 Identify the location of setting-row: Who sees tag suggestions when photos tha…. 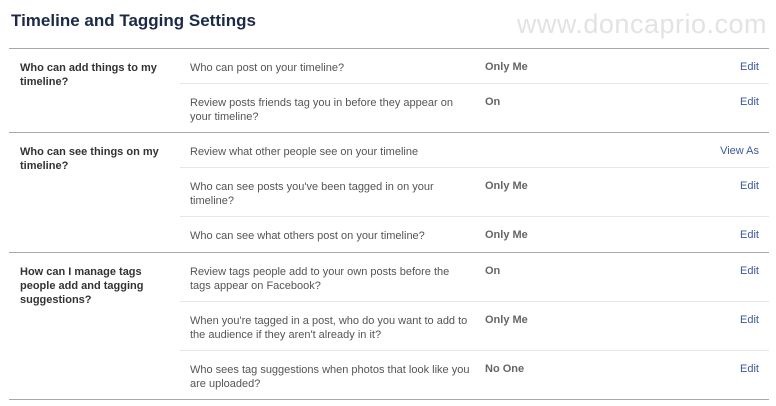
(474, 375).